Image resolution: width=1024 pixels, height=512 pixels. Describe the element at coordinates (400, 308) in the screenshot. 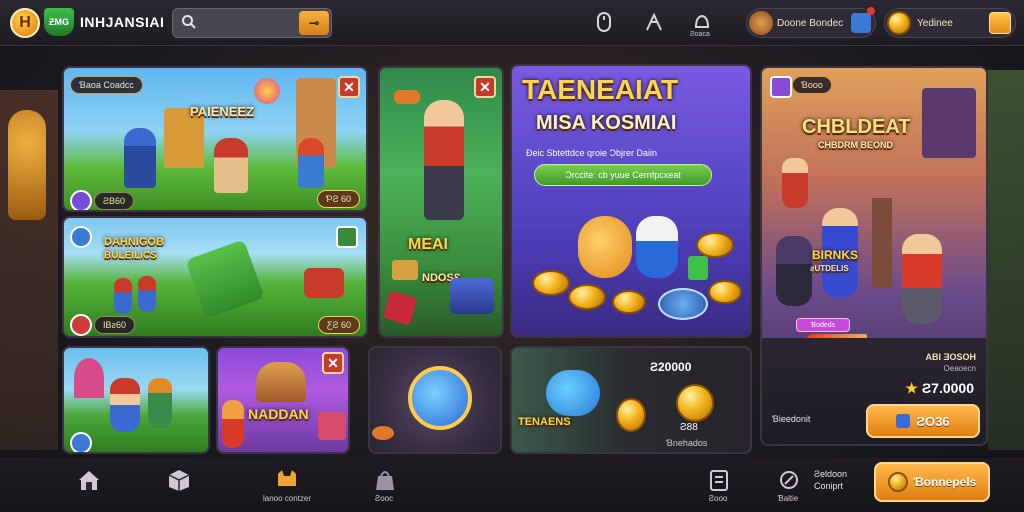

I see `gift-box-image` at that location.